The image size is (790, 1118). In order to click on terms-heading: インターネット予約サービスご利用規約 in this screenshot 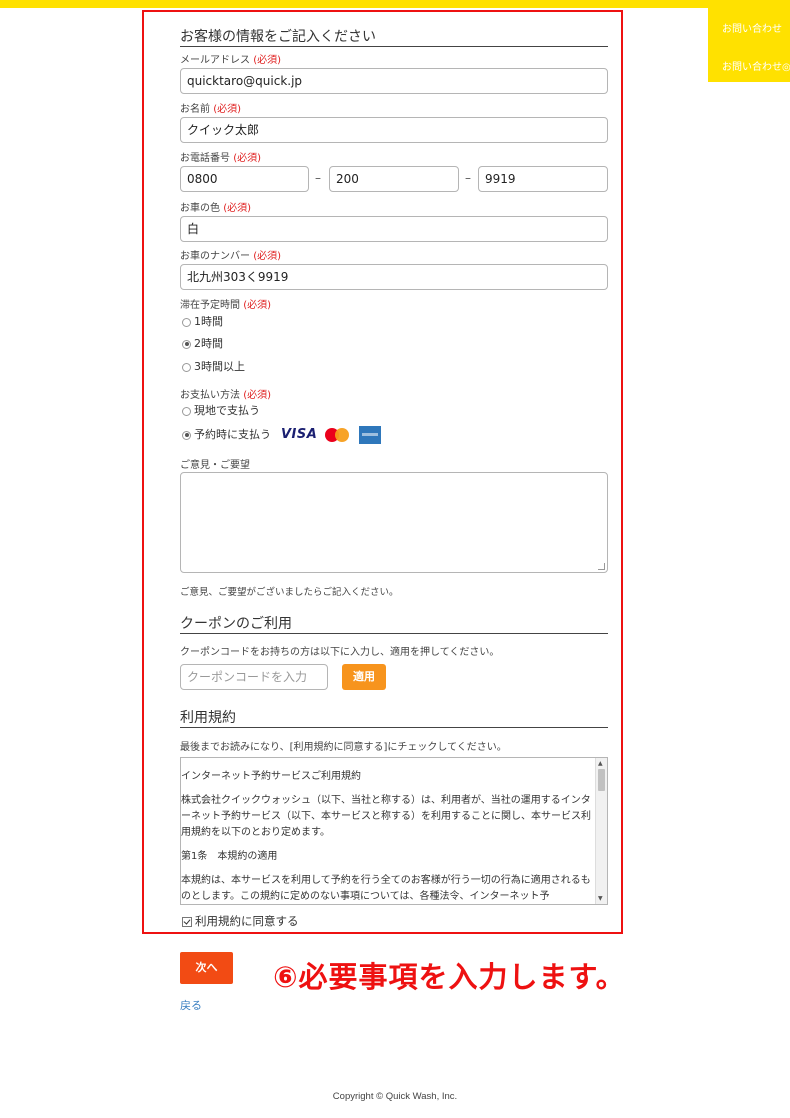, I will do `click(271, 776)`.